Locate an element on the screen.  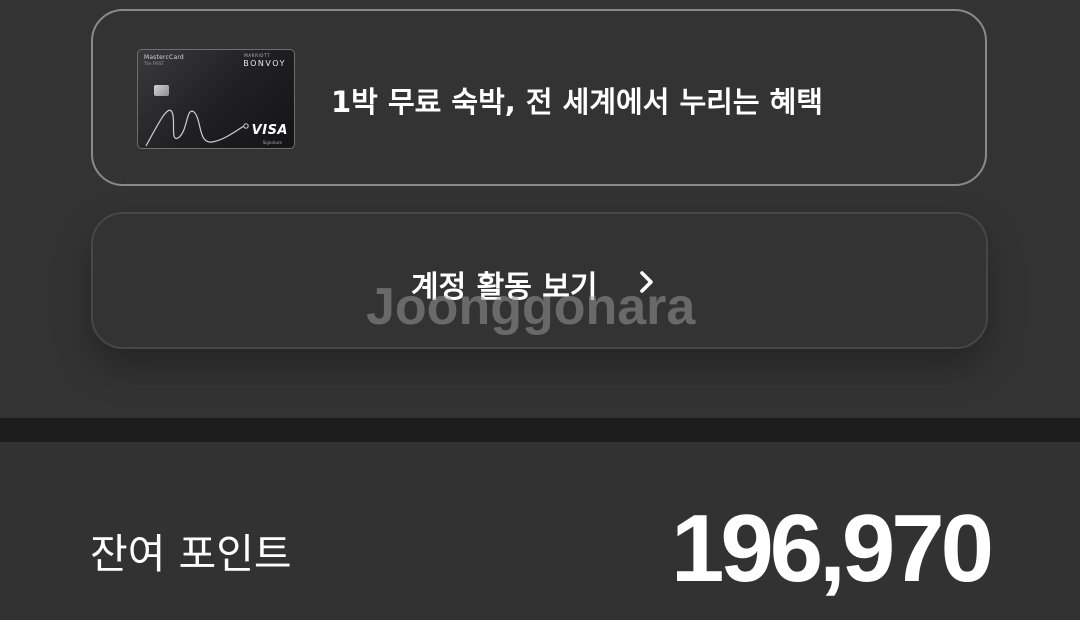
card-issuer: MastercCard is located at coordinates (164, 57).